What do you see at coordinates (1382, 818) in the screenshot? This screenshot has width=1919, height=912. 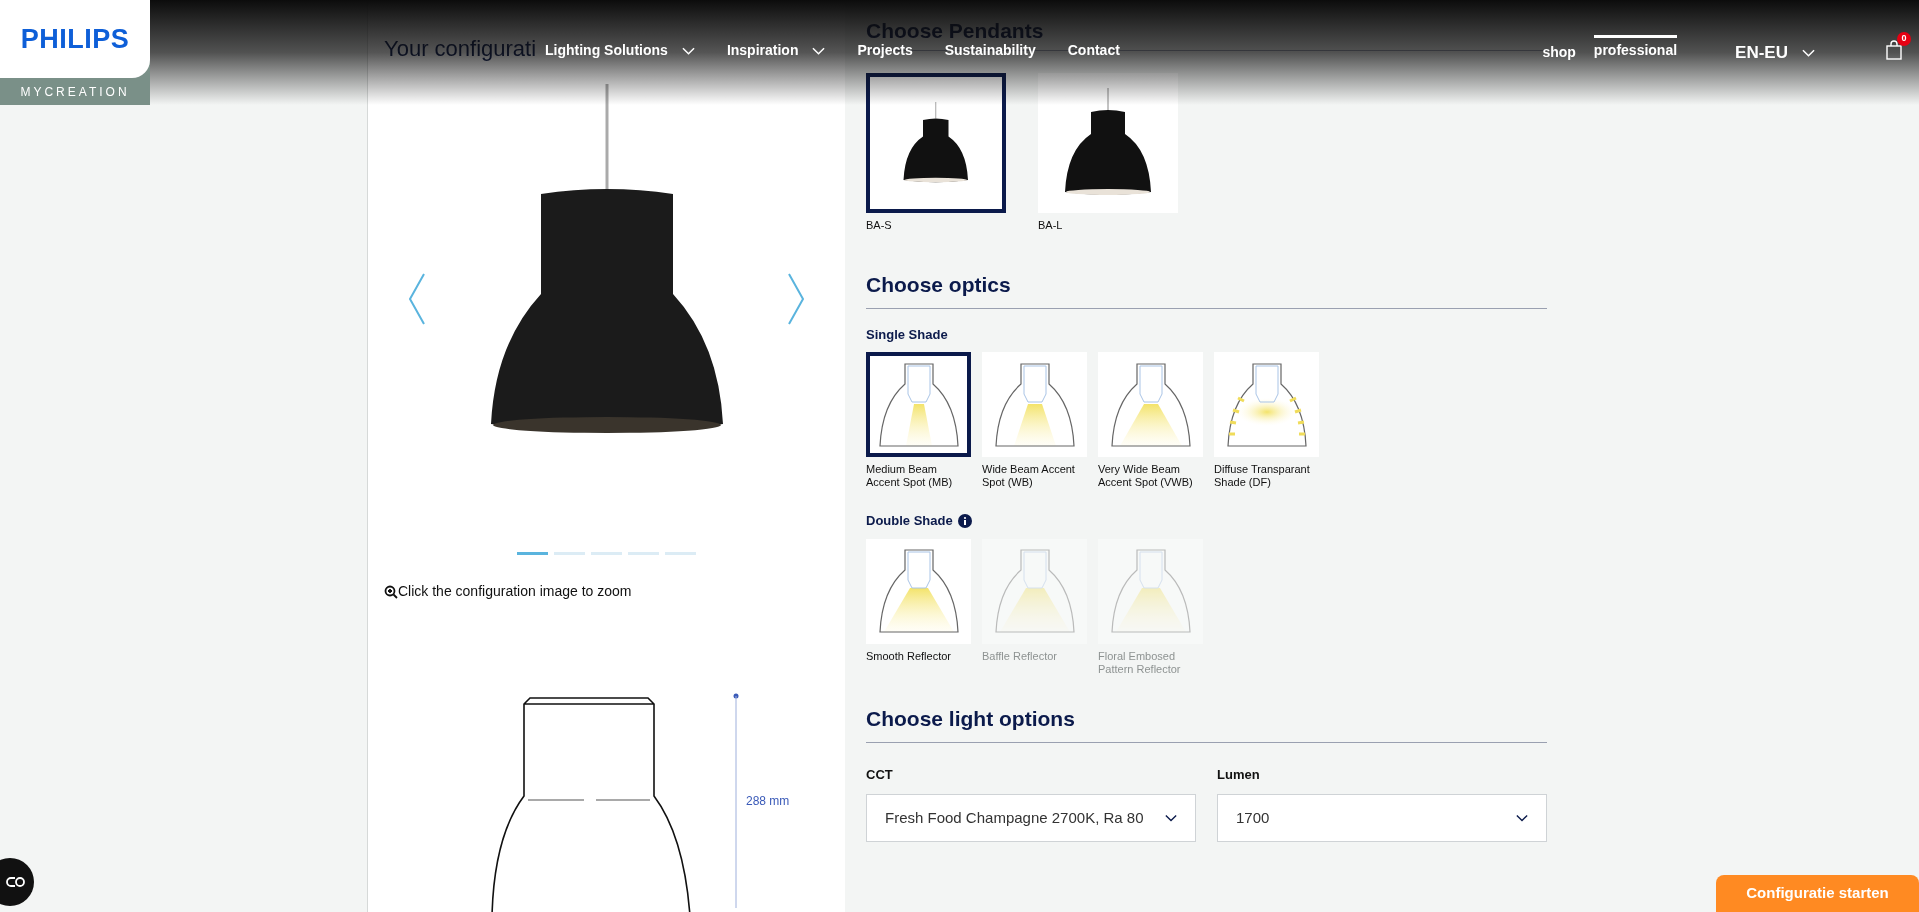 I see `dropdown-field: 1700` at bounding box center [1382, 818].